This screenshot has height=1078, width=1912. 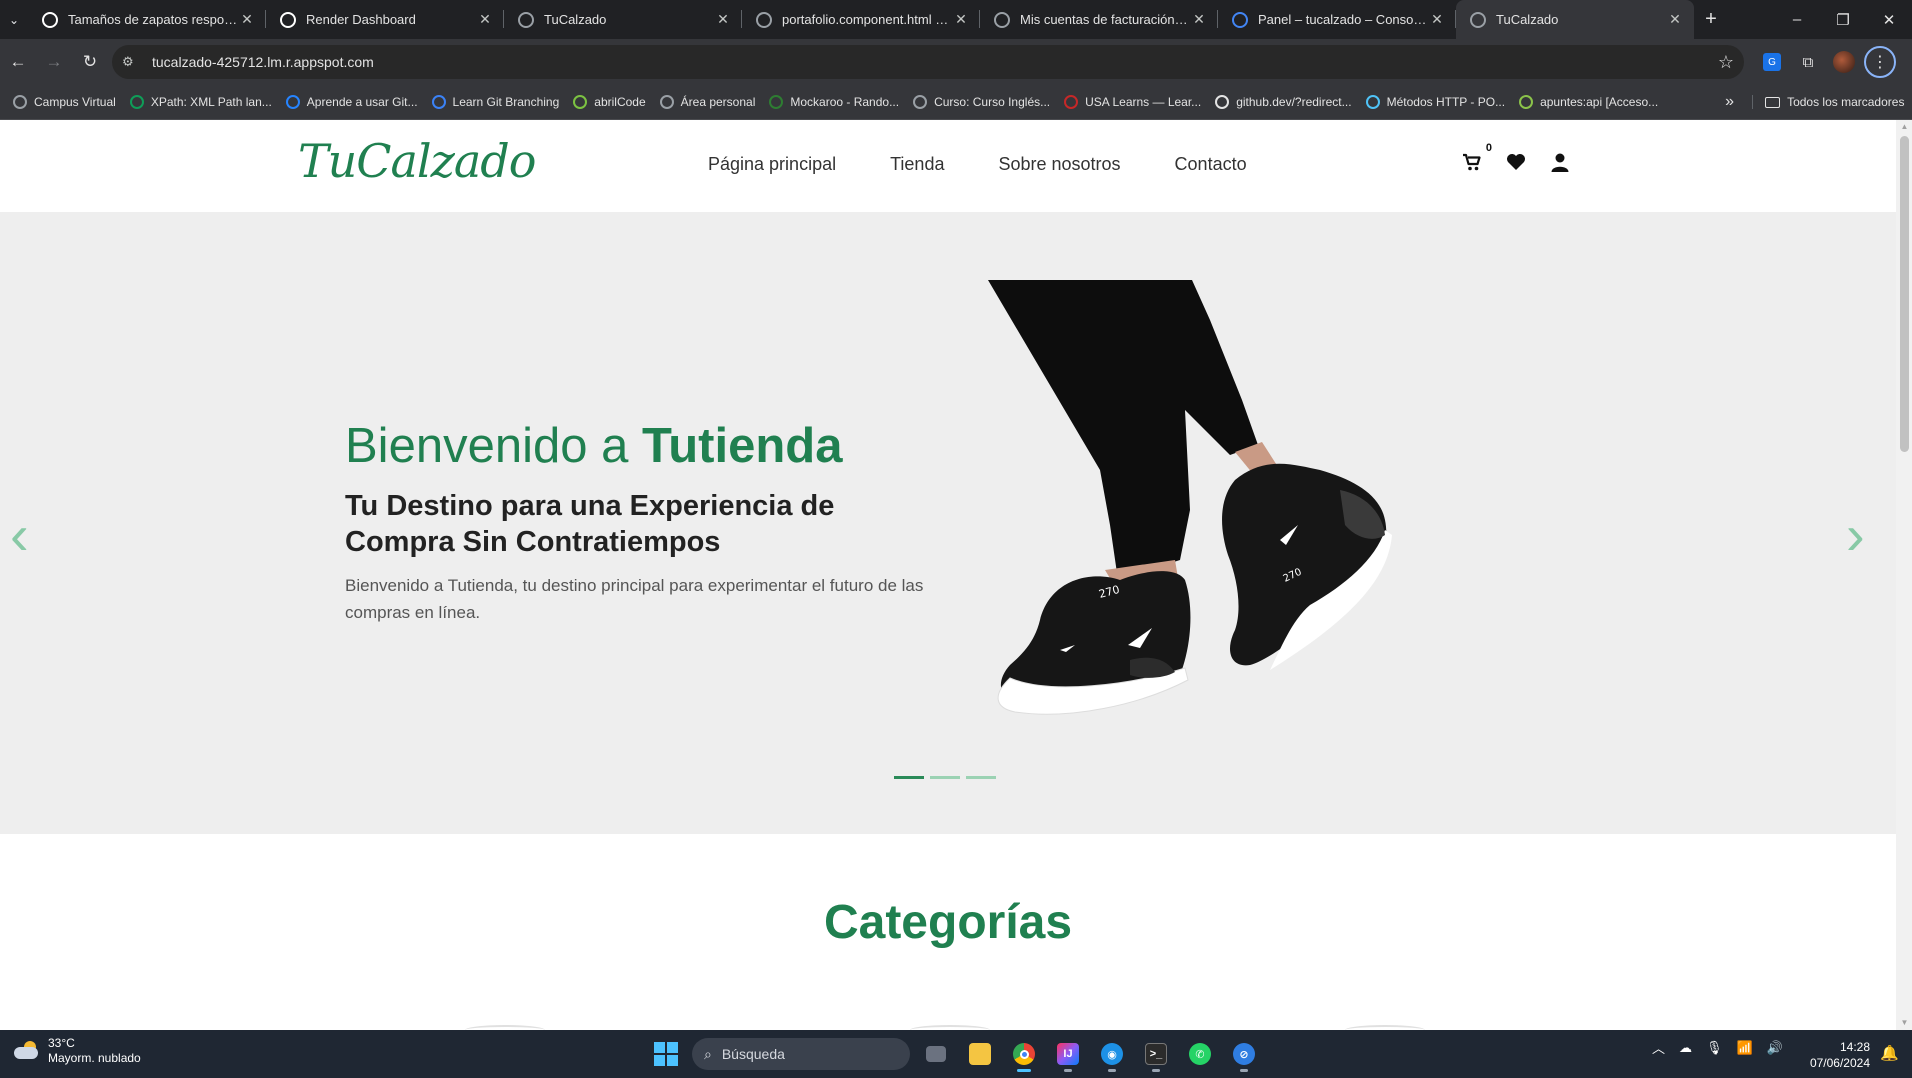 I want to click on address-bar: ⚙ tucalzado-425712.lm.r.appspot.com ☆, so click(x=928, y=62).